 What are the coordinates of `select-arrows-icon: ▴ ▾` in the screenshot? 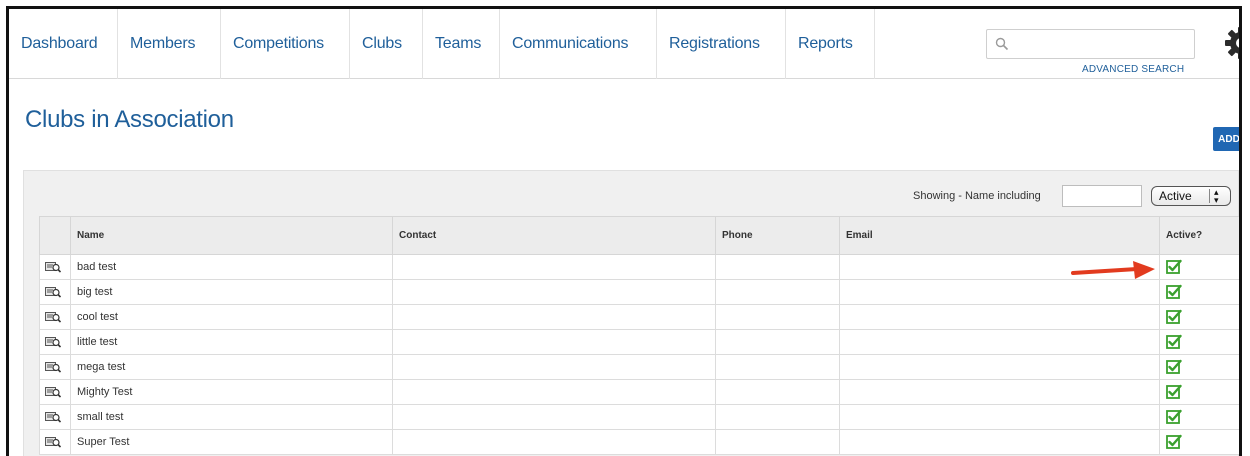 It's located at (1216, 196).